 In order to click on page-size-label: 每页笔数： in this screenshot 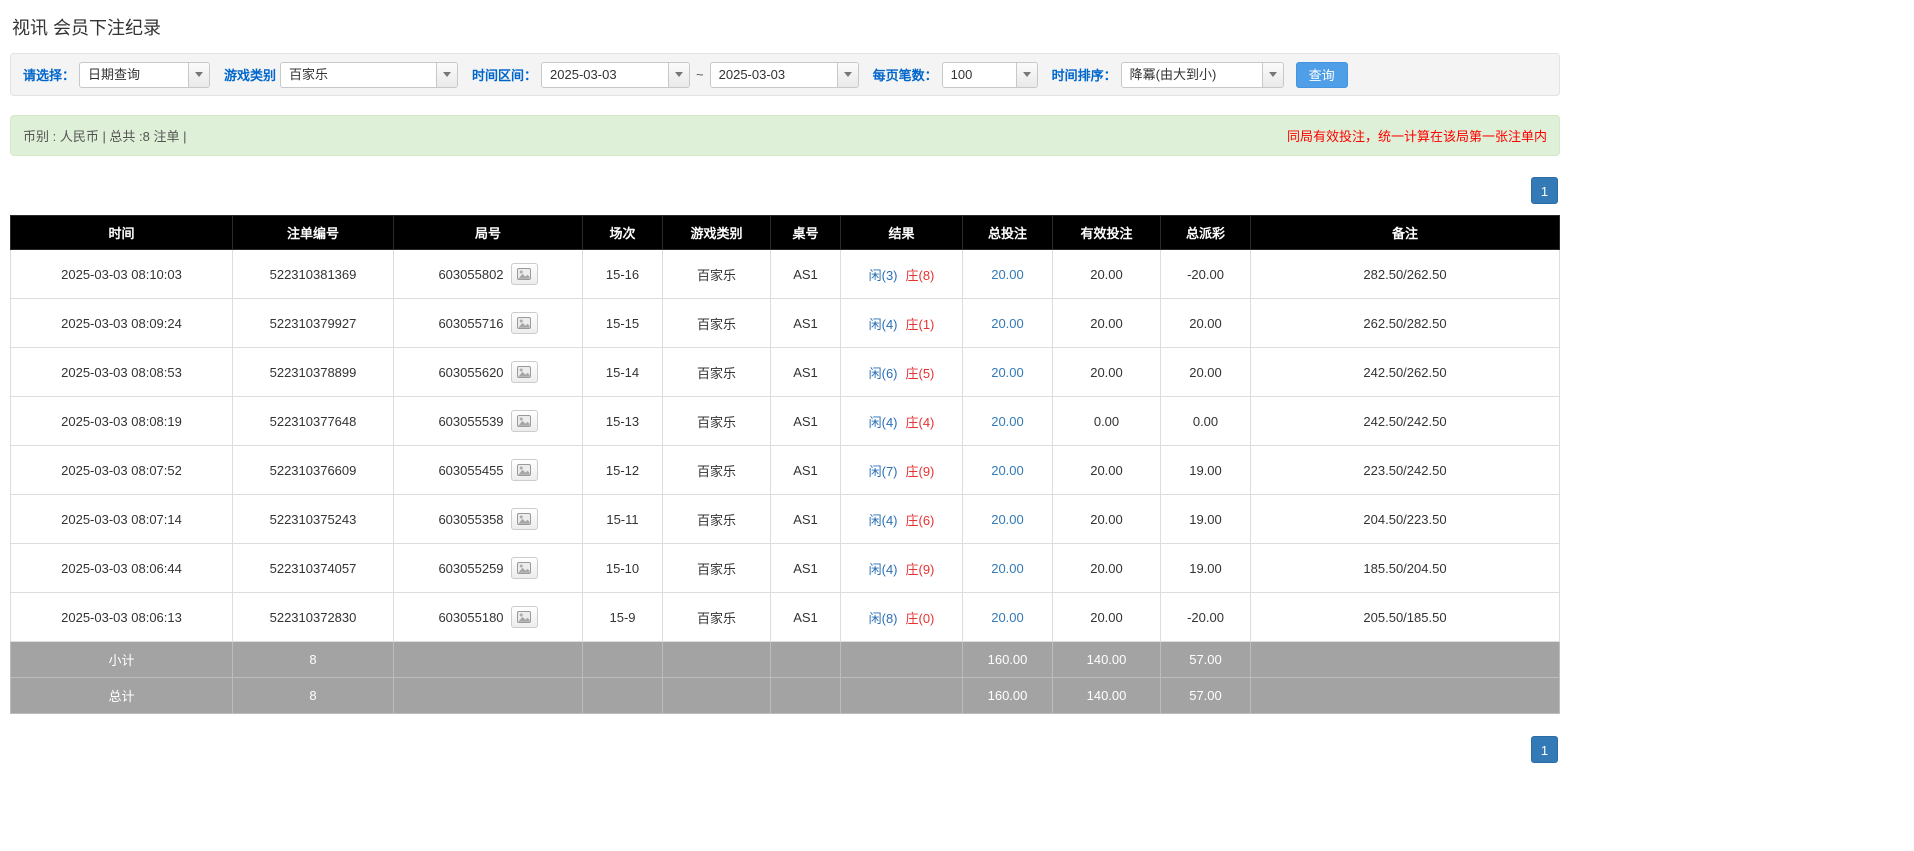, I will do `click(905, 75)`.